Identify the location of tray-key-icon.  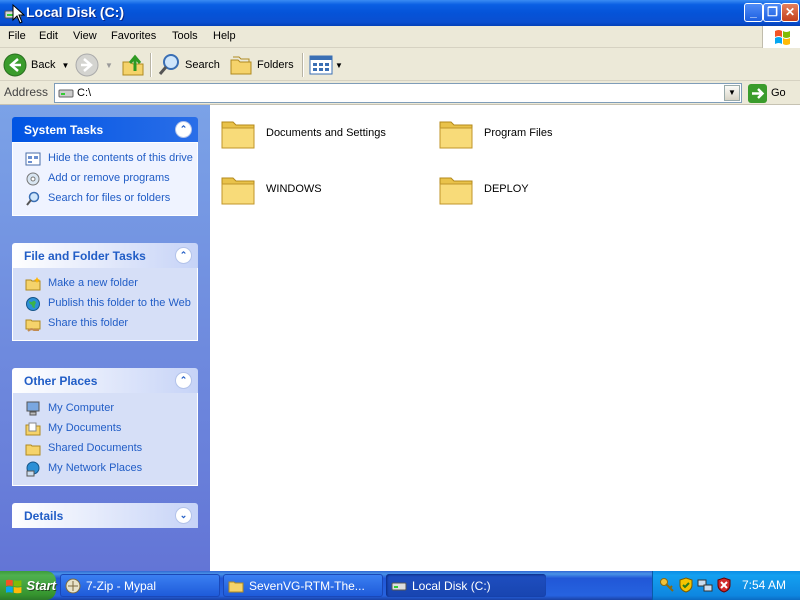
(667, 585).